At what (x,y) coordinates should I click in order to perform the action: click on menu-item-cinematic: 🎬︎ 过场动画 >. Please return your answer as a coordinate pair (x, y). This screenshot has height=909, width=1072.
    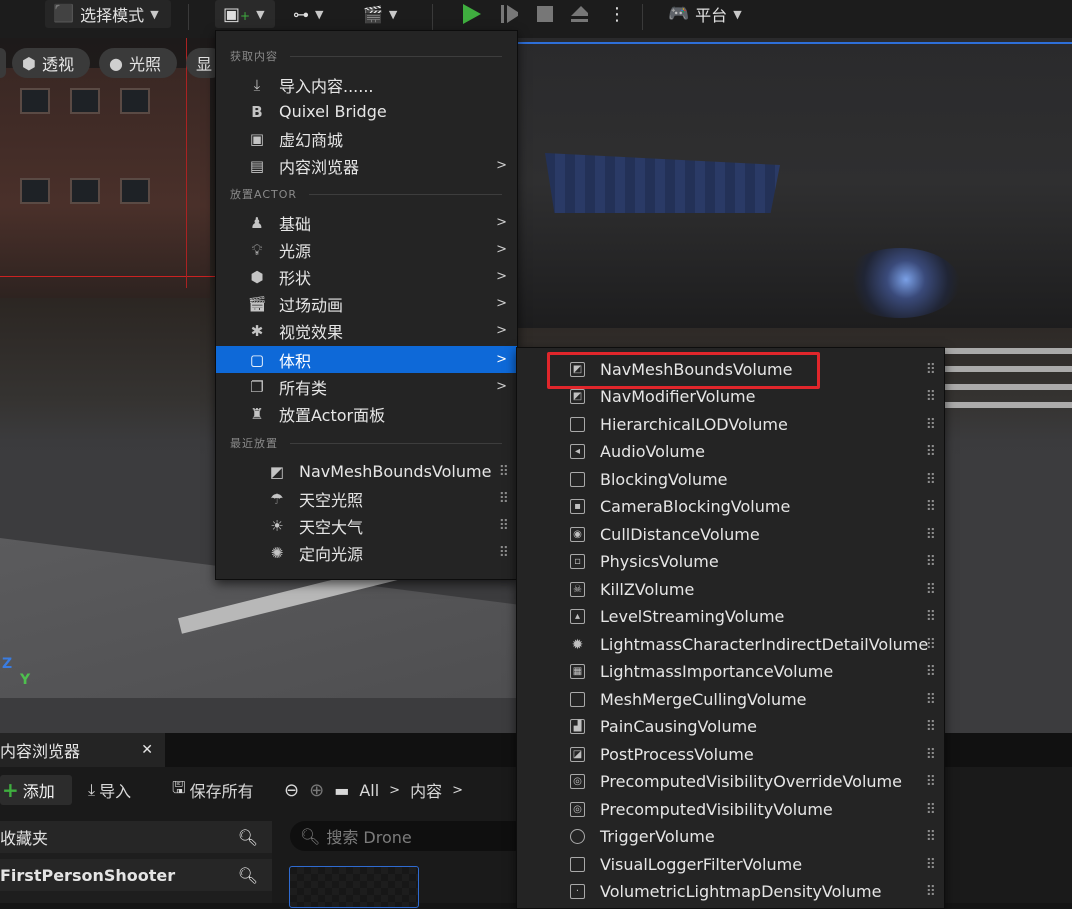
    Looking at the image, I should click on (366, 303).